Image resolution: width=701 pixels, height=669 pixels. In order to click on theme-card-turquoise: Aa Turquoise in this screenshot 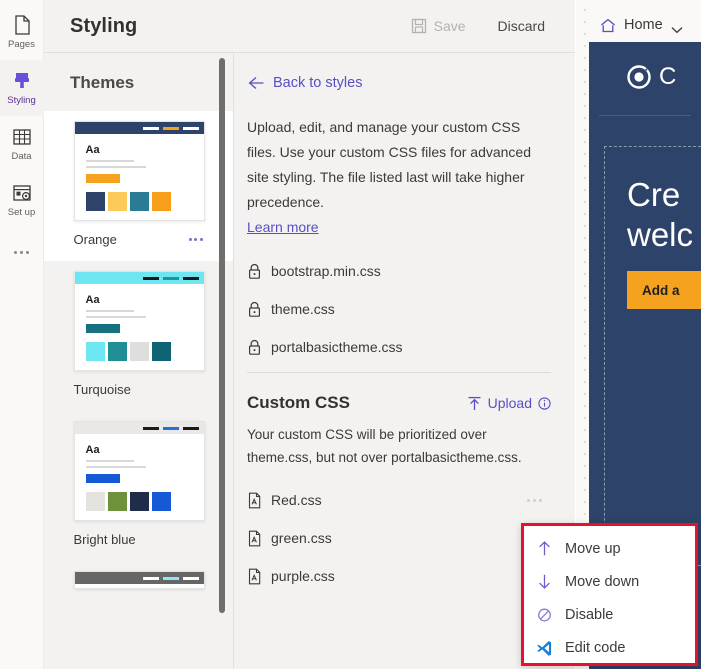, I will do `click(139, 336)`.